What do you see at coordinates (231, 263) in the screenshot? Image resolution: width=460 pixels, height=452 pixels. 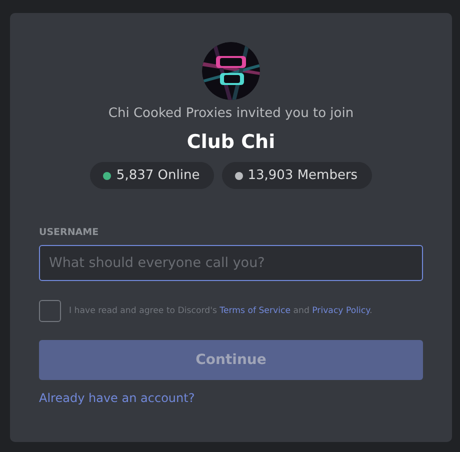 I see `username-field: What should everyone call you?` at bounding box center [231, 263].